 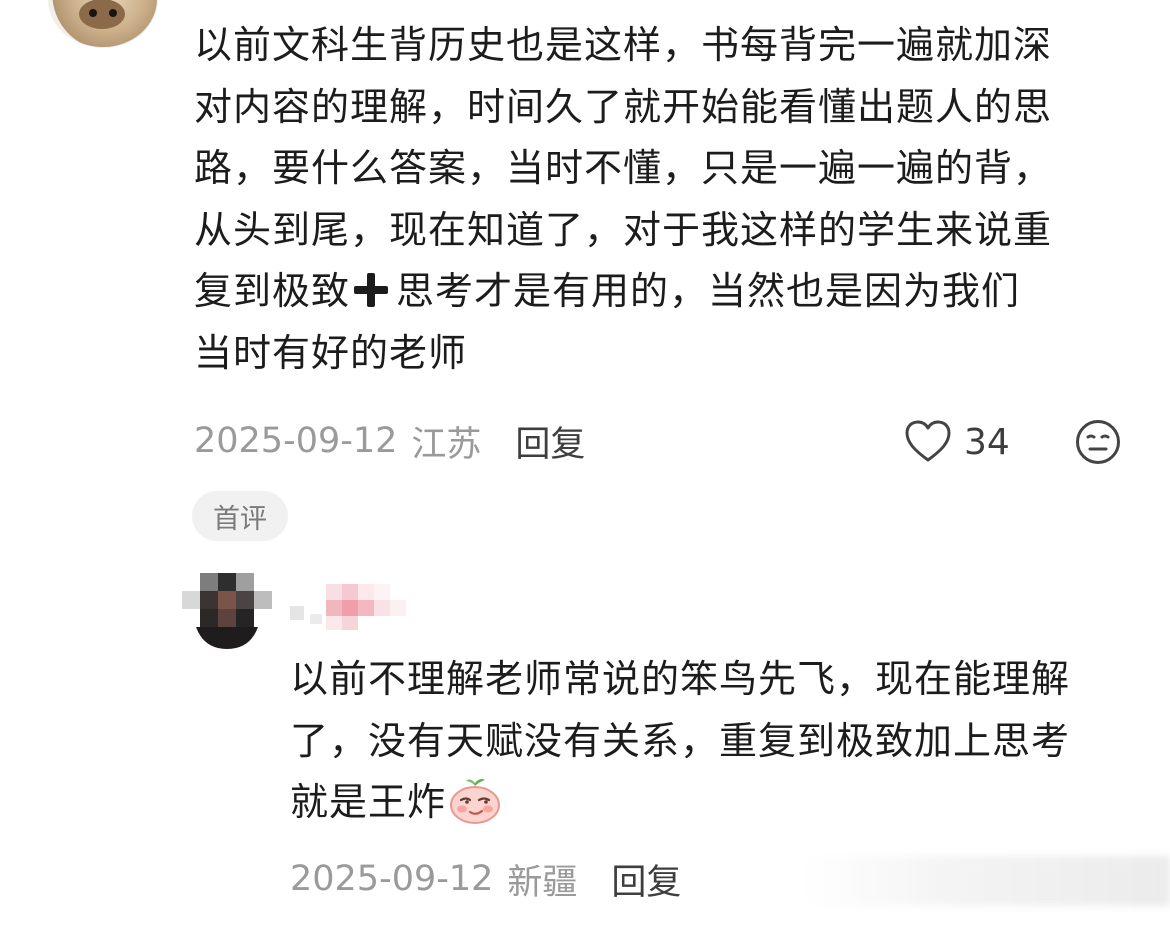 I want to click on commenter-avatar, so click(x=103, y=24).